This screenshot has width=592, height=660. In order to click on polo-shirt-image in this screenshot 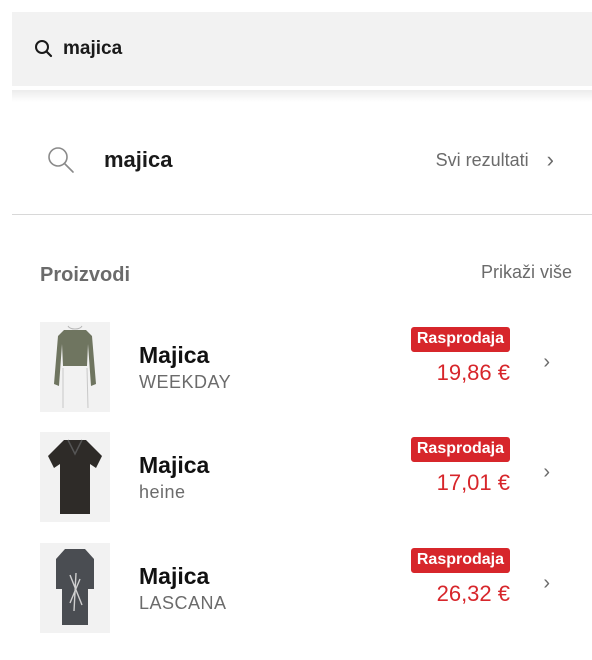, I will do `click(75, 476)`.